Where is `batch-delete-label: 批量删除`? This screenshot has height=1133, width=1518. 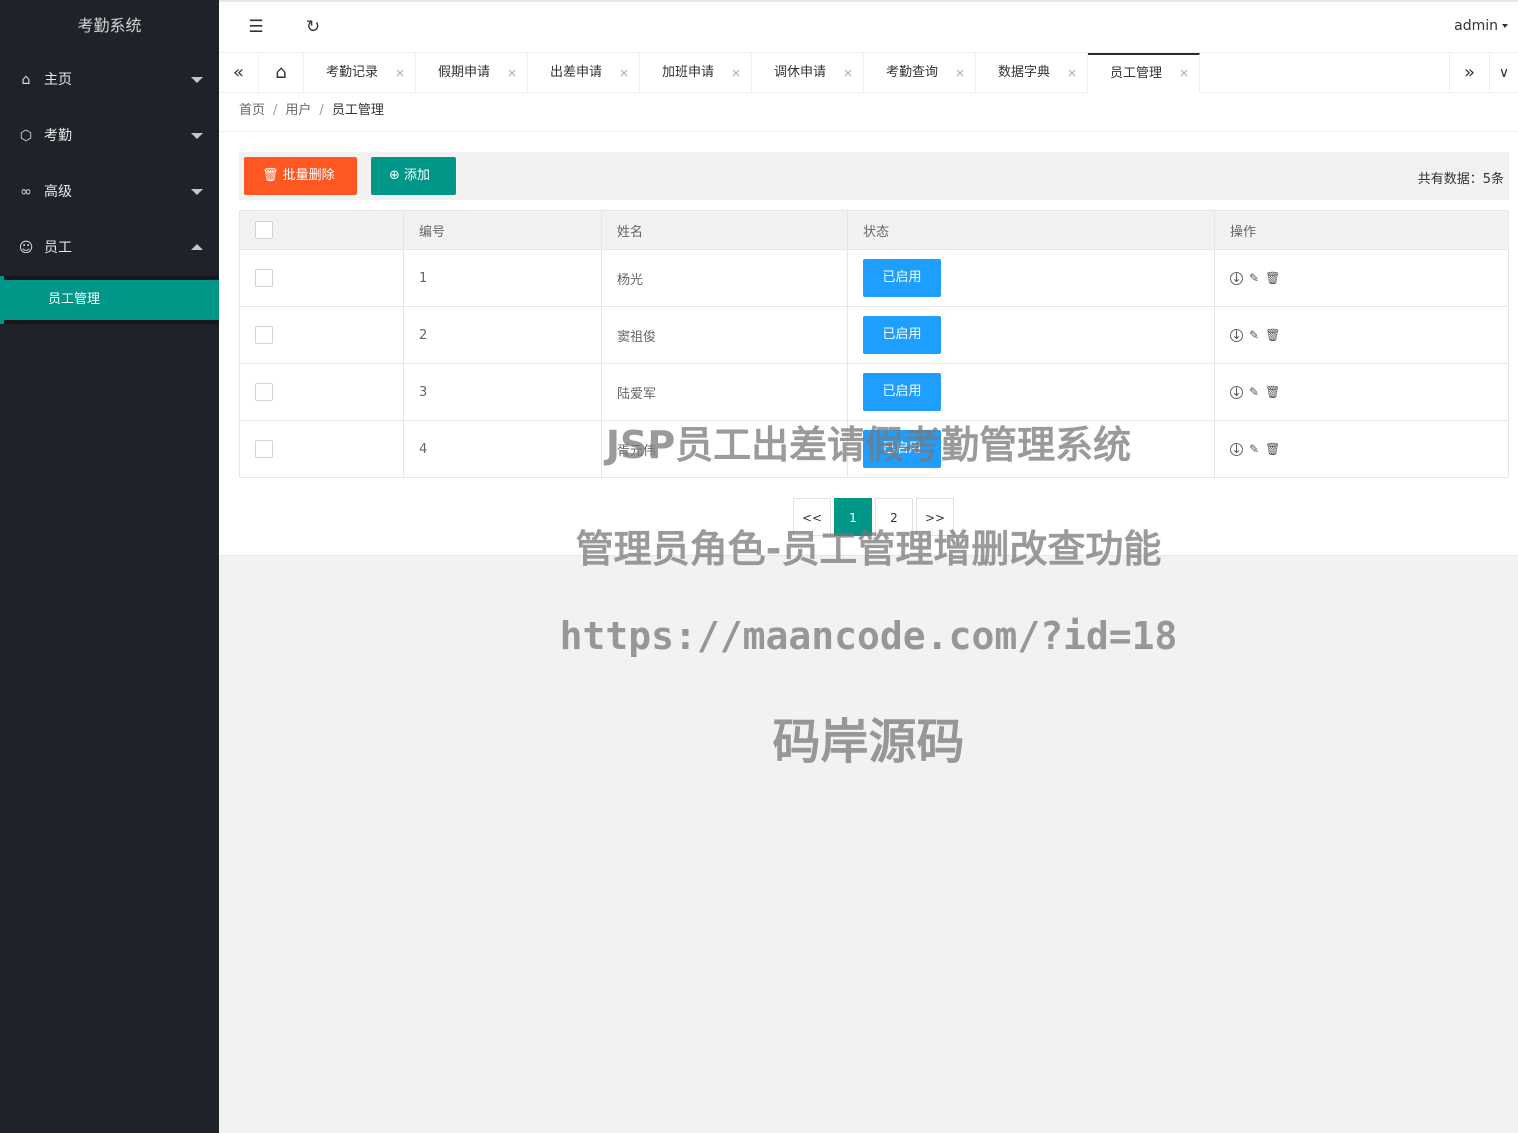 batch-delete-label: 批量删除 is located at coordinates (308, 175).